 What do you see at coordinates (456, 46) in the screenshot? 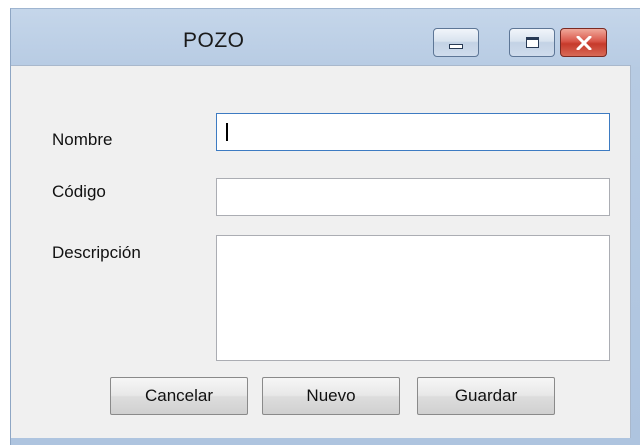
I see `minimize-icon` at bounding box center [456, 46].